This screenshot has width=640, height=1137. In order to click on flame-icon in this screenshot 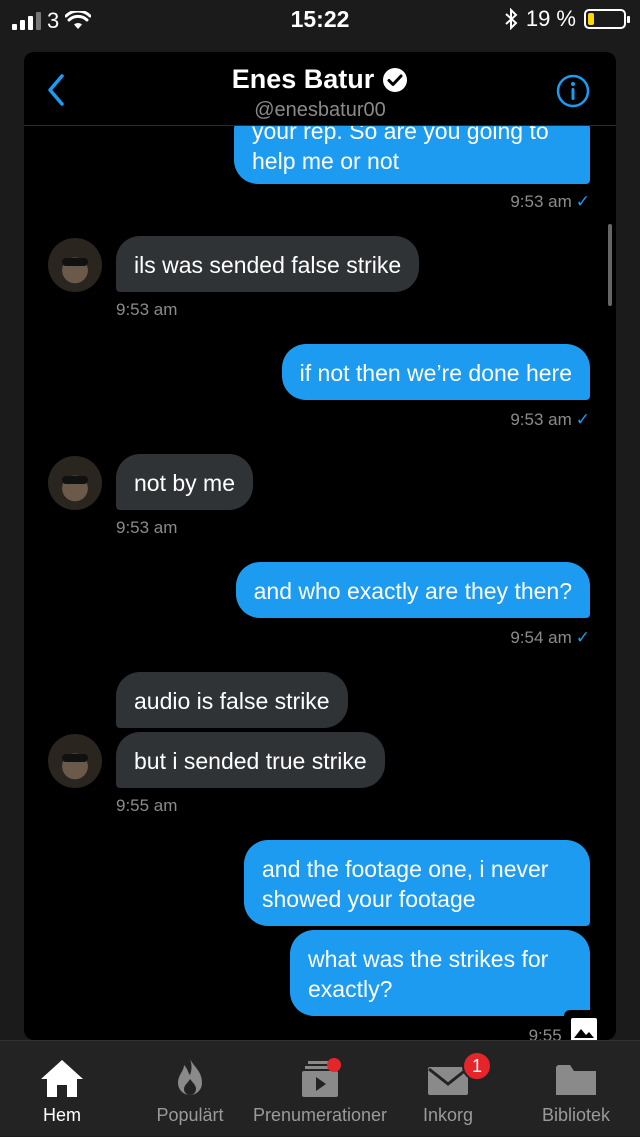, I will do `click(190, 1077)`.